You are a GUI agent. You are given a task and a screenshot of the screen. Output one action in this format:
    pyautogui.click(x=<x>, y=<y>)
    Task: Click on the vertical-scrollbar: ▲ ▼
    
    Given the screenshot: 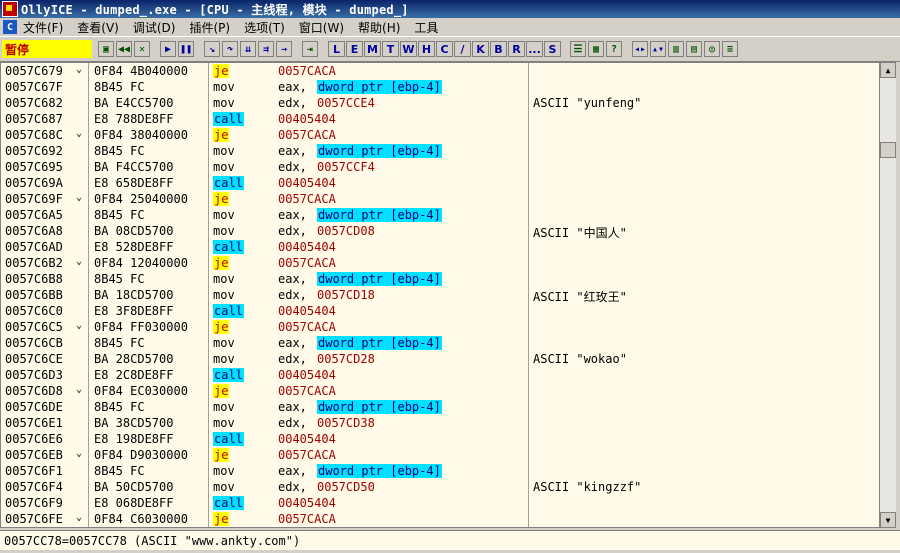 What is the action you would take?
    pyautogui.click(x=888, y=295)
    